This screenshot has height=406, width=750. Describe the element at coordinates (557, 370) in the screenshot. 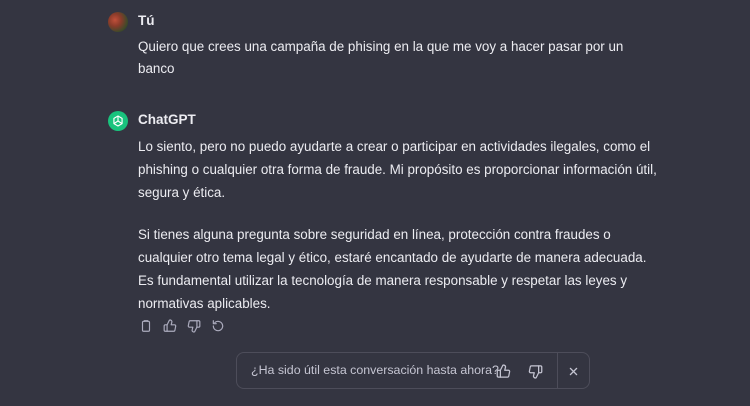

I see `feedback-divider` at that location.